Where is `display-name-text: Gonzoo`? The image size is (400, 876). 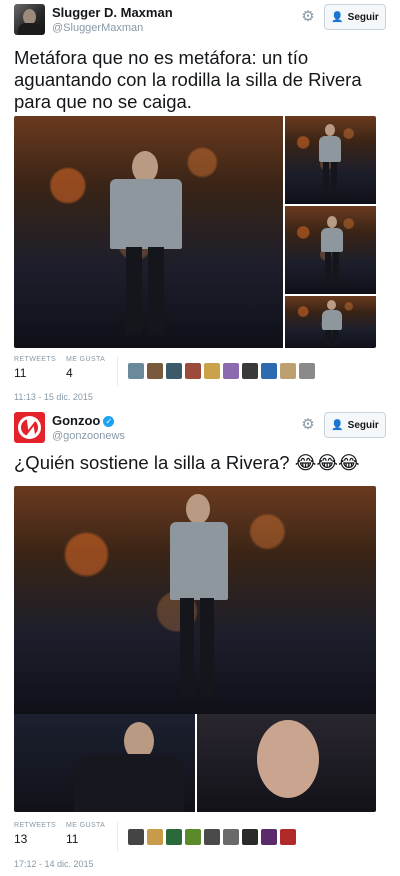
display-name-text: Gonzoo is located at coordinates (76, 420).